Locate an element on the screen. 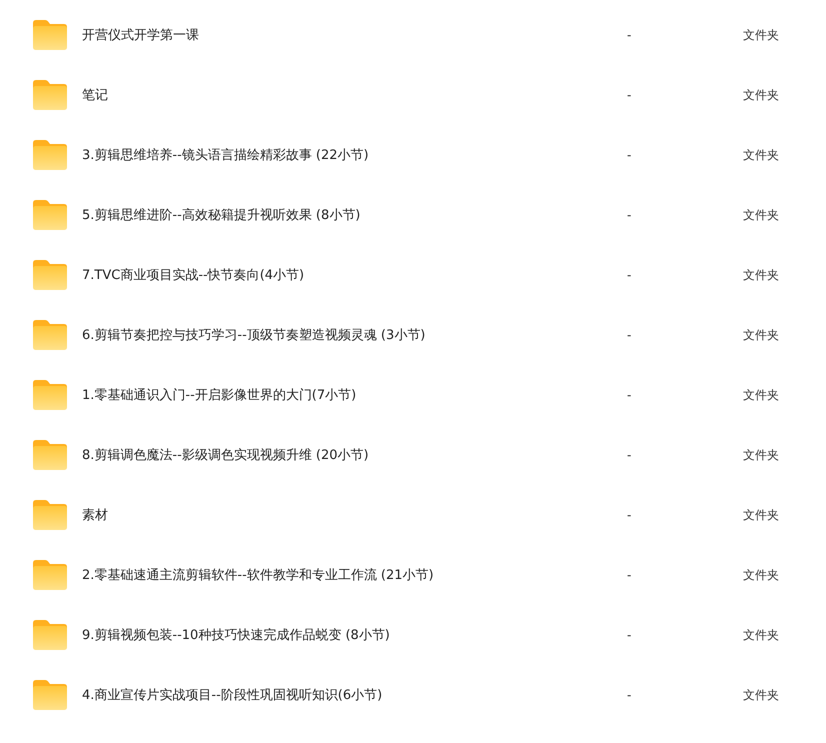  folder-name: 7.TVC商业项目实战--快节奏向(4小节) is located at coordinates (193, 275).